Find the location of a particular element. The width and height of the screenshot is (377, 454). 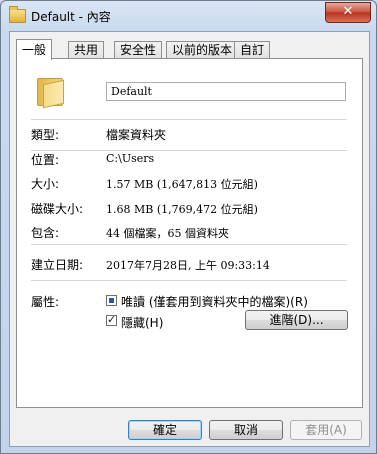

contains-label: 包含: is located at coordinates (45, 233).